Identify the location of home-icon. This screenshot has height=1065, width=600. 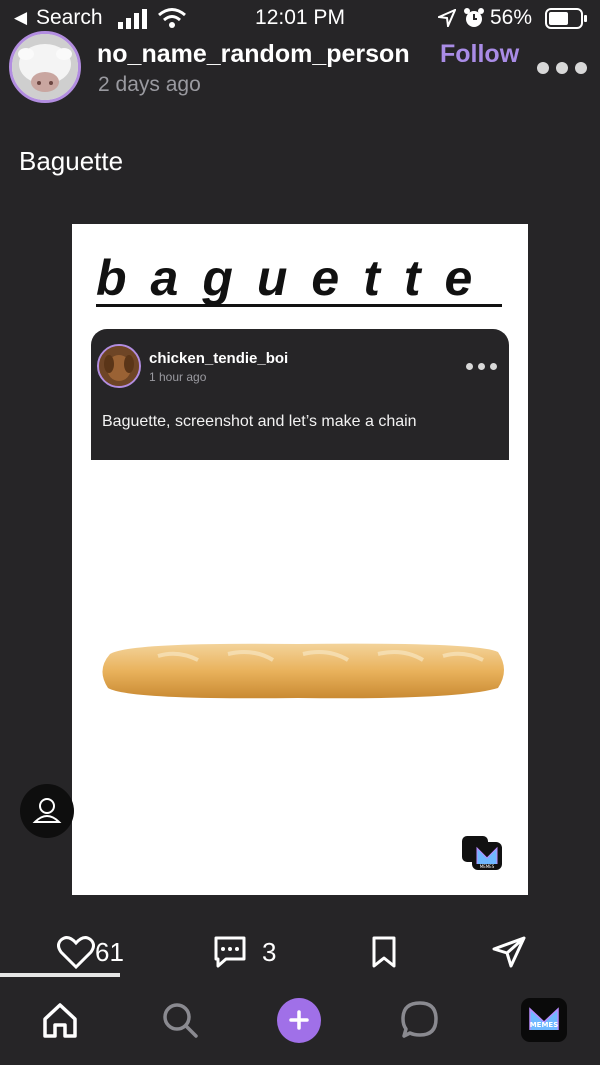
(60, 1020).